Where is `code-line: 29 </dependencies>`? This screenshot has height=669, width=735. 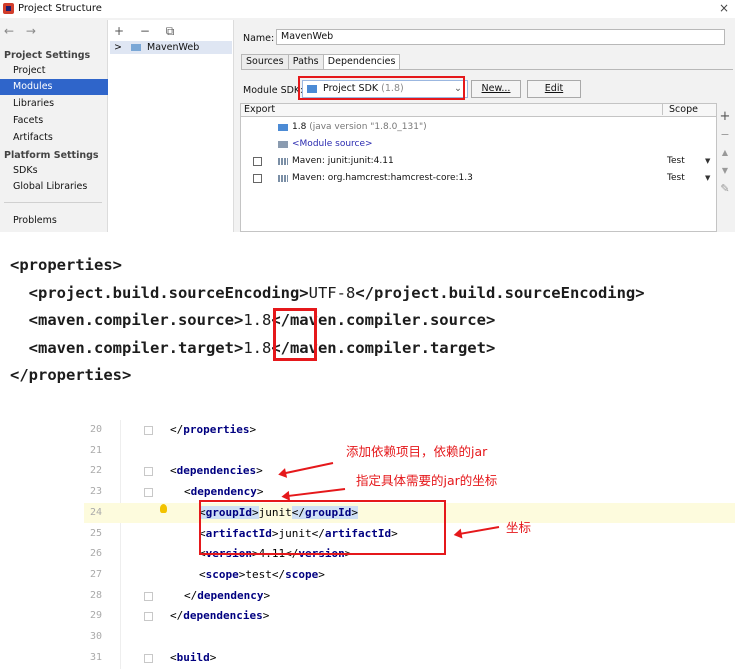 code-line: 29 </dependencies> is located at coordinates (409, 616).